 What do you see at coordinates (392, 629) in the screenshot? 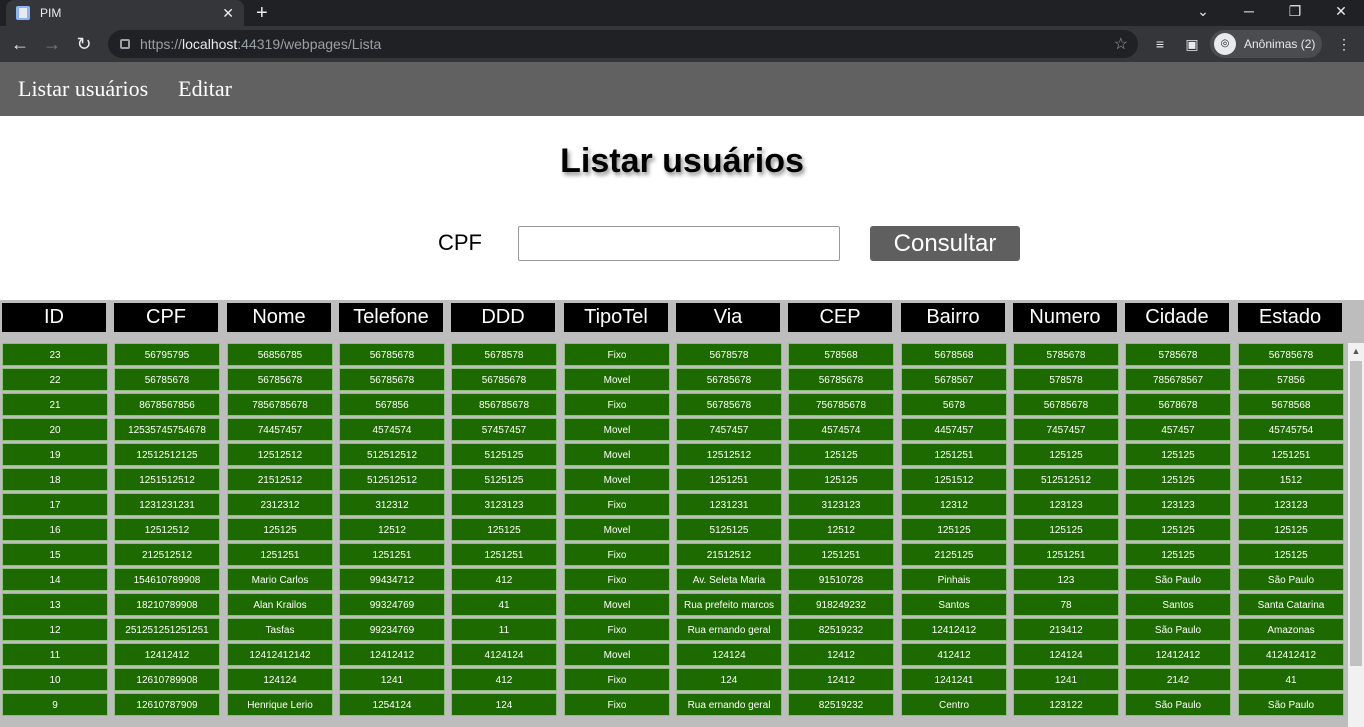
I see `table-cell: 99234769` at bounding box center [392, 629].